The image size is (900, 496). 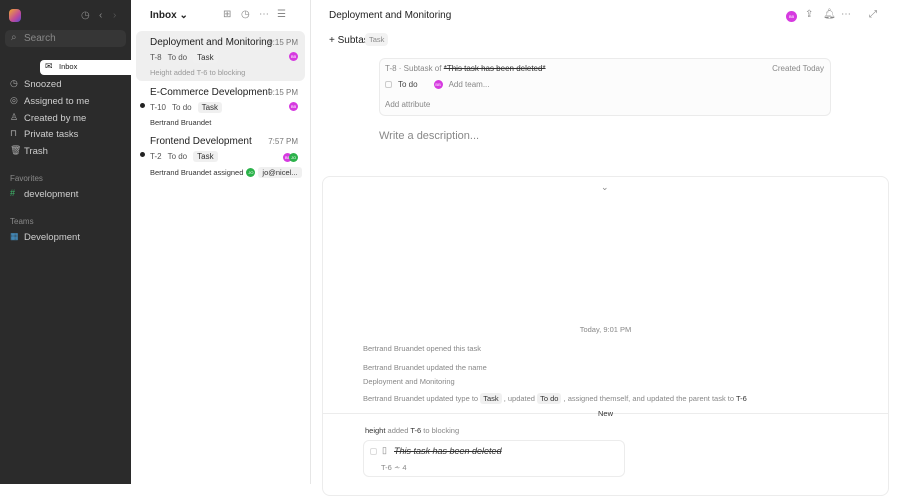 What do you see at coordinates (605, 413) in the screenshot?
I see `new-divider-label: New` at bounding box center [605, 413].